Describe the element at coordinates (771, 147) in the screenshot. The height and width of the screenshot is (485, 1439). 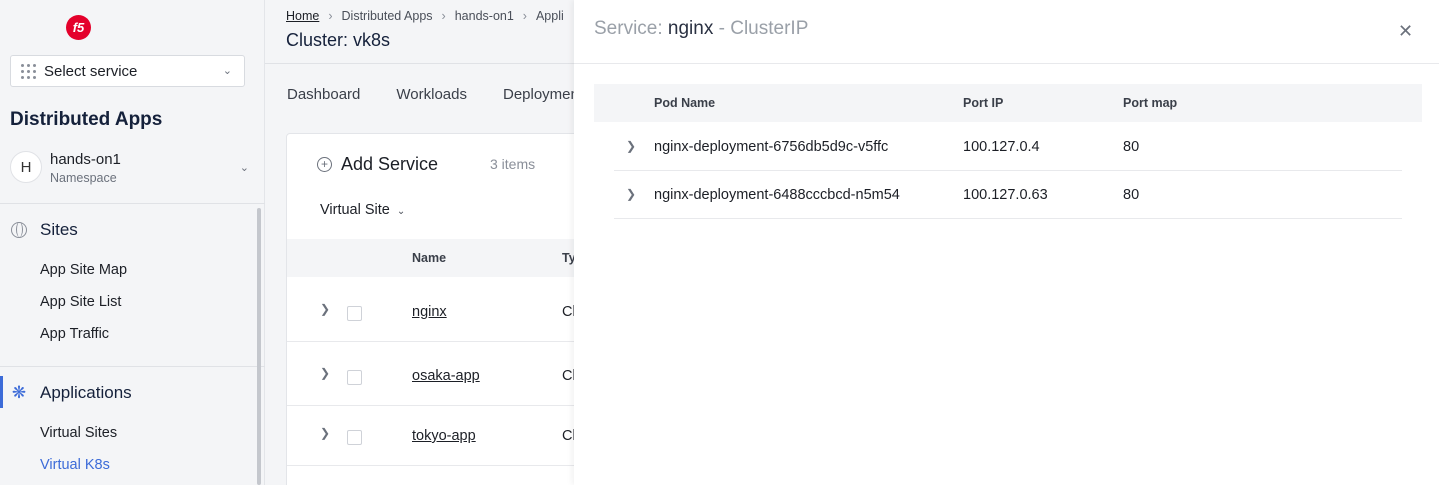
I see `pod-name: nginx-deployment-6756db5d9c-v5ffc` at that location.